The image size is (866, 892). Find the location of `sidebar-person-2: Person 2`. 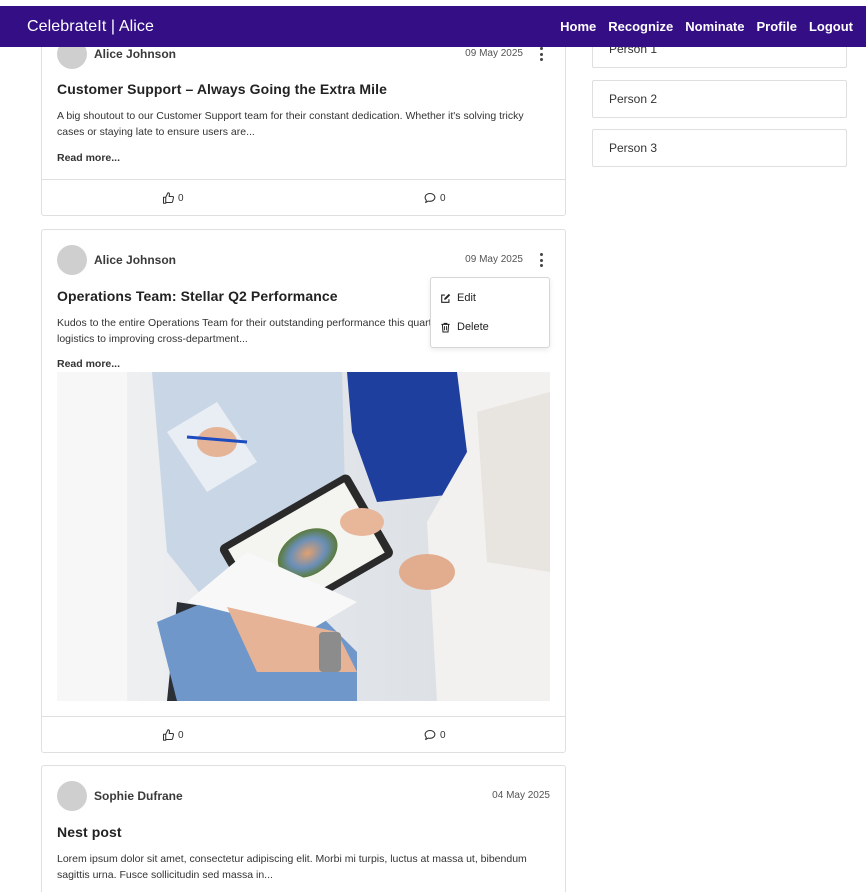

sidebar-person-2: Person 2 is located at coordinates (719, 99).